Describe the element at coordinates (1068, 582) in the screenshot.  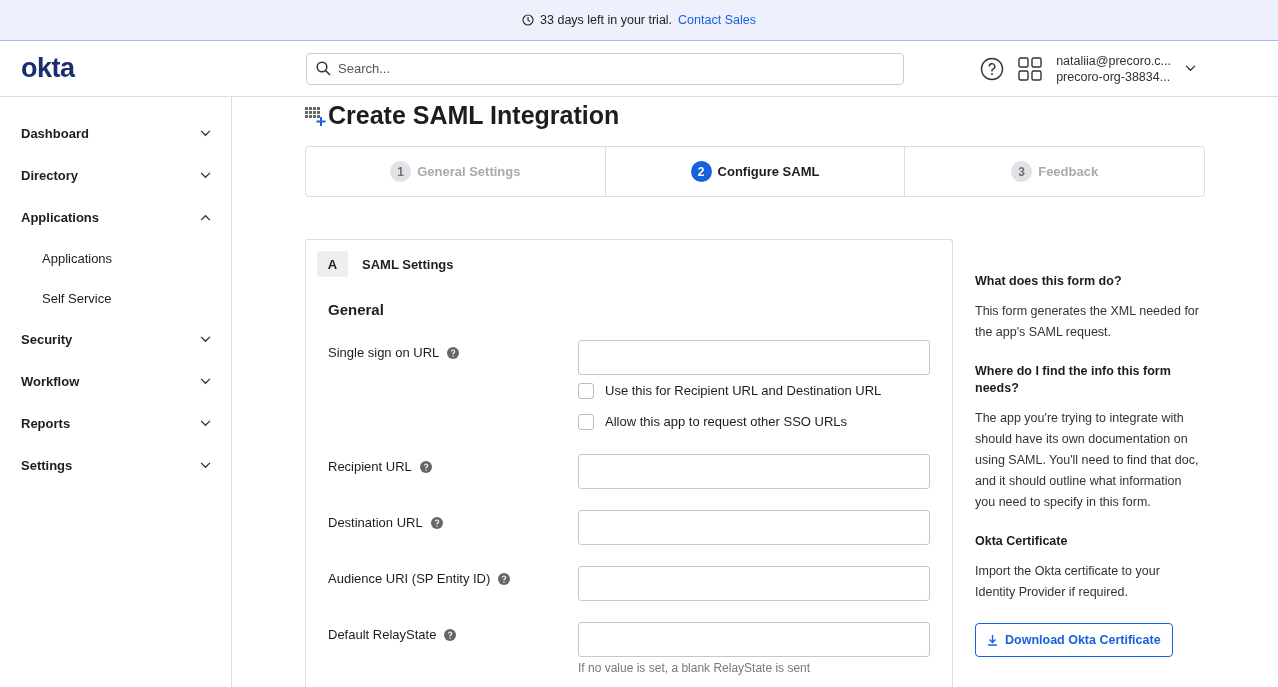
I see `help-text: Import the Okta certificate to your Identity Provider if required.` at that location.